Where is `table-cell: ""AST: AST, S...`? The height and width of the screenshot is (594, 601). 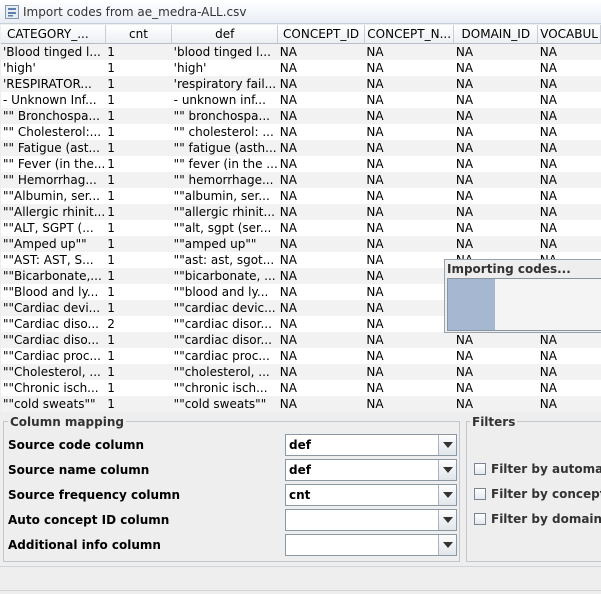 table-cell: ""AST: AST, S... is located at coordinates (53, 259).